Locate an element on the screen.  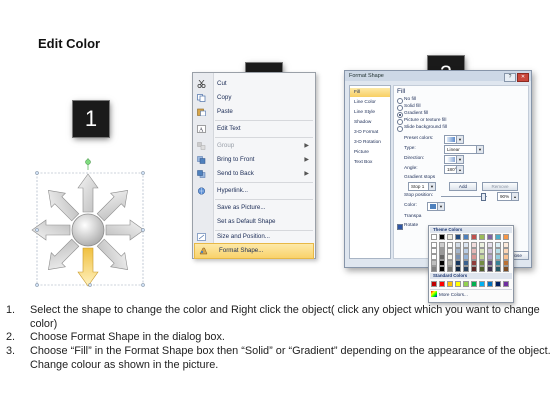
svg-text: A is located at coordinates (201, 131).